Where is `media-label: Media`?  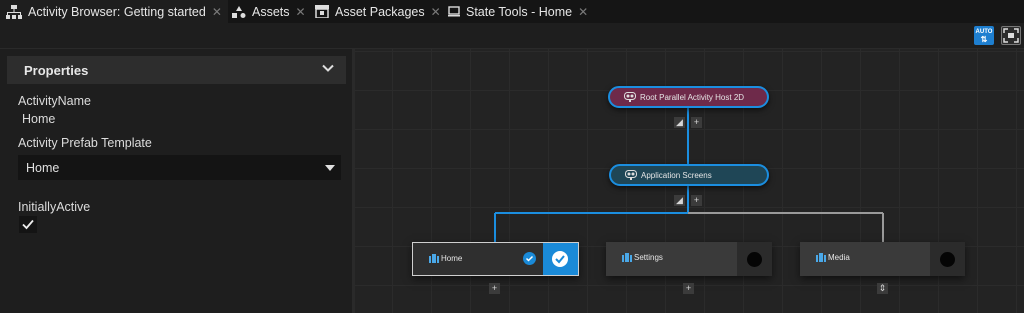 media-label: Media is located at coordinates (839, 257).